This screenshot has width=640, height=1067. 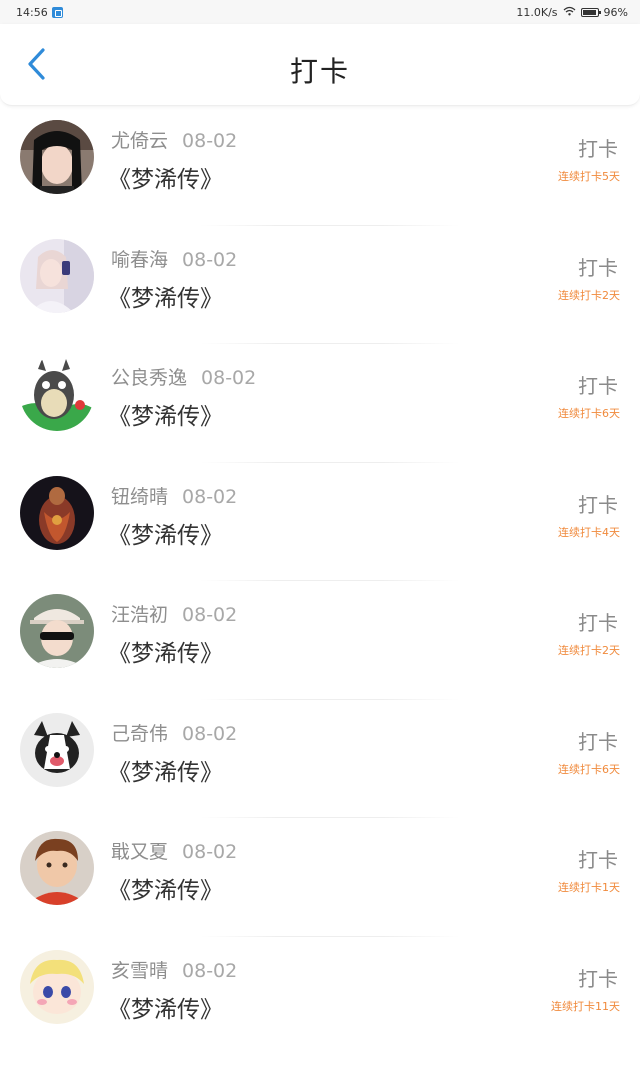 What do you see at coordinates (140, 259) in the screenshot?
I see `user-name-text: 喻春海` at bounding box center [140, 259].